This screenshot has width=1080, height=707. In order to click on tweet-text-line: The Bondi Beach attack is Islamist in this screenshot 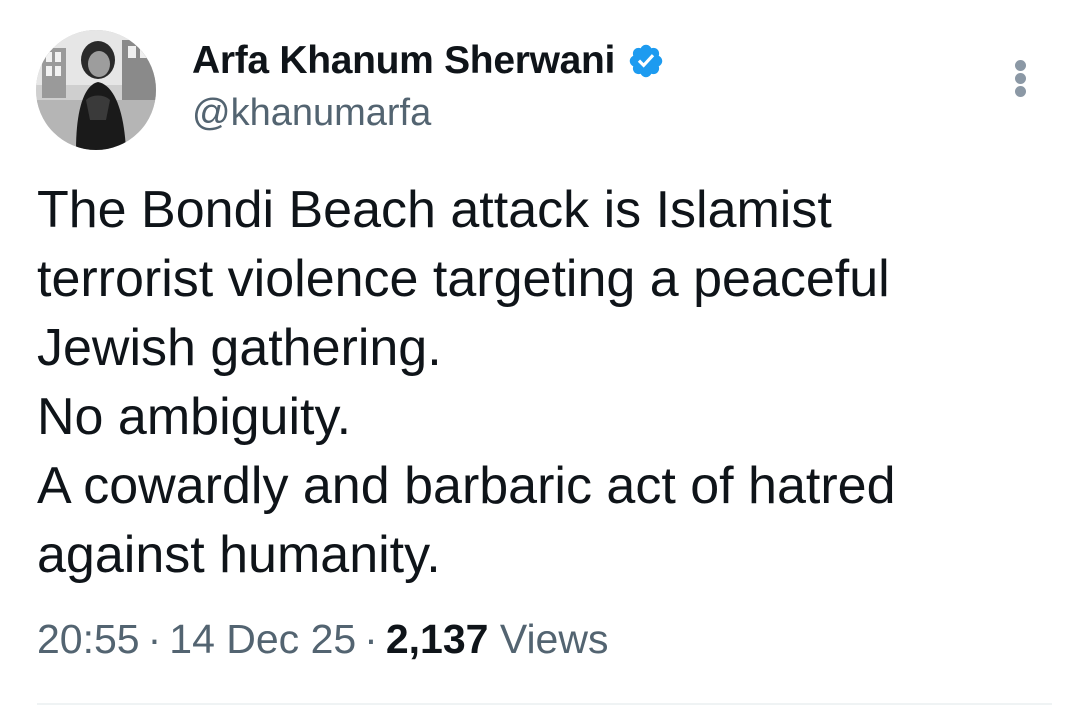, I will do `click(434, 210)`.